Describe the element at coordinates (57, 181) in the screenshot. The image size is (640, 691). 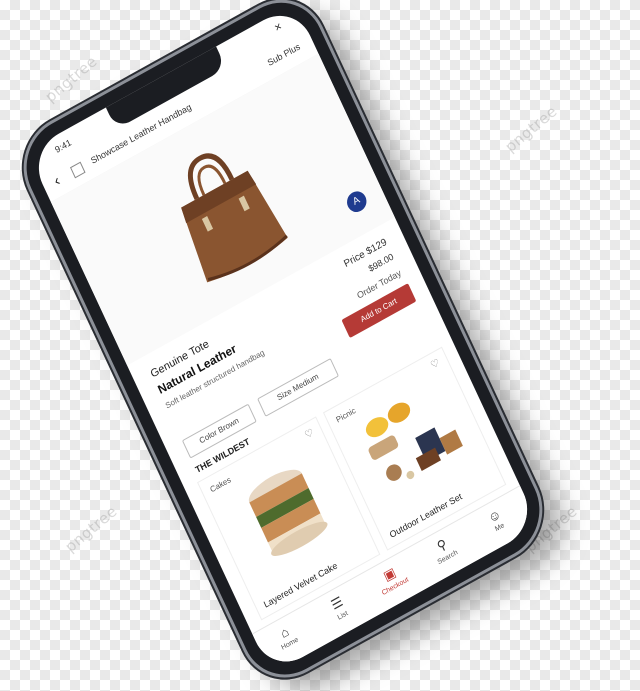
I see `back-arrow-icon: ‹` at that location.